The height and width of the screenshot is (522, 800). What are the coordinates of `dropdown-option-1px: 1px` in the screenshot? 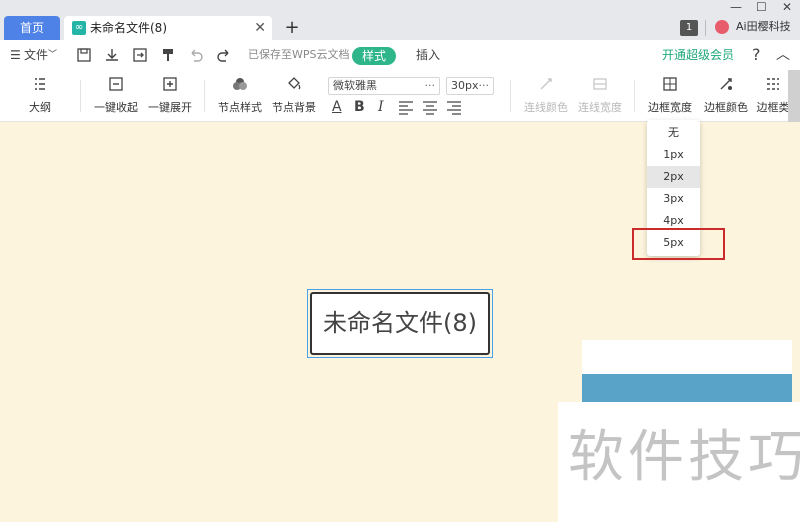 It's located at (673, 155).